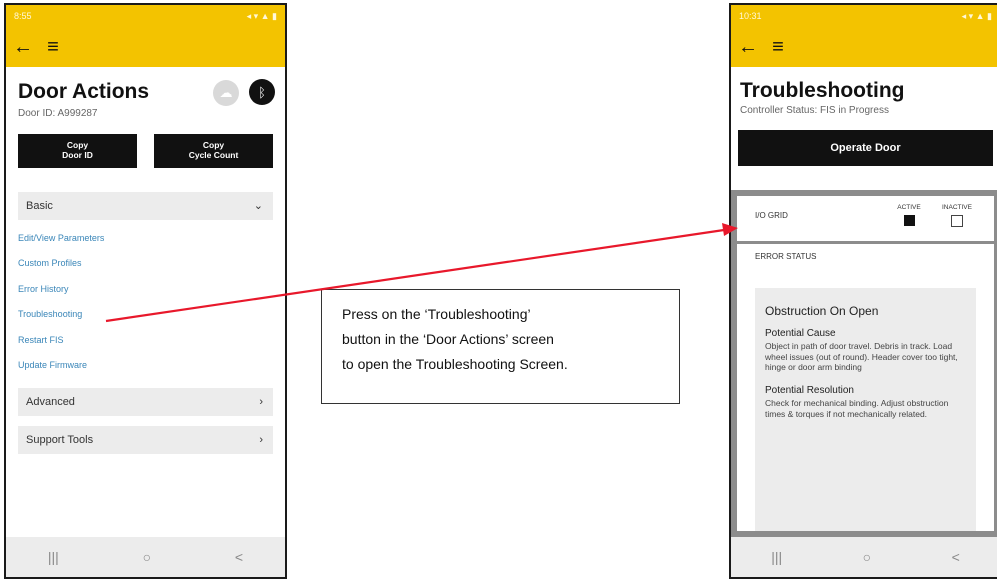  I want to click on status-time: 10:31, so click(750, 16).